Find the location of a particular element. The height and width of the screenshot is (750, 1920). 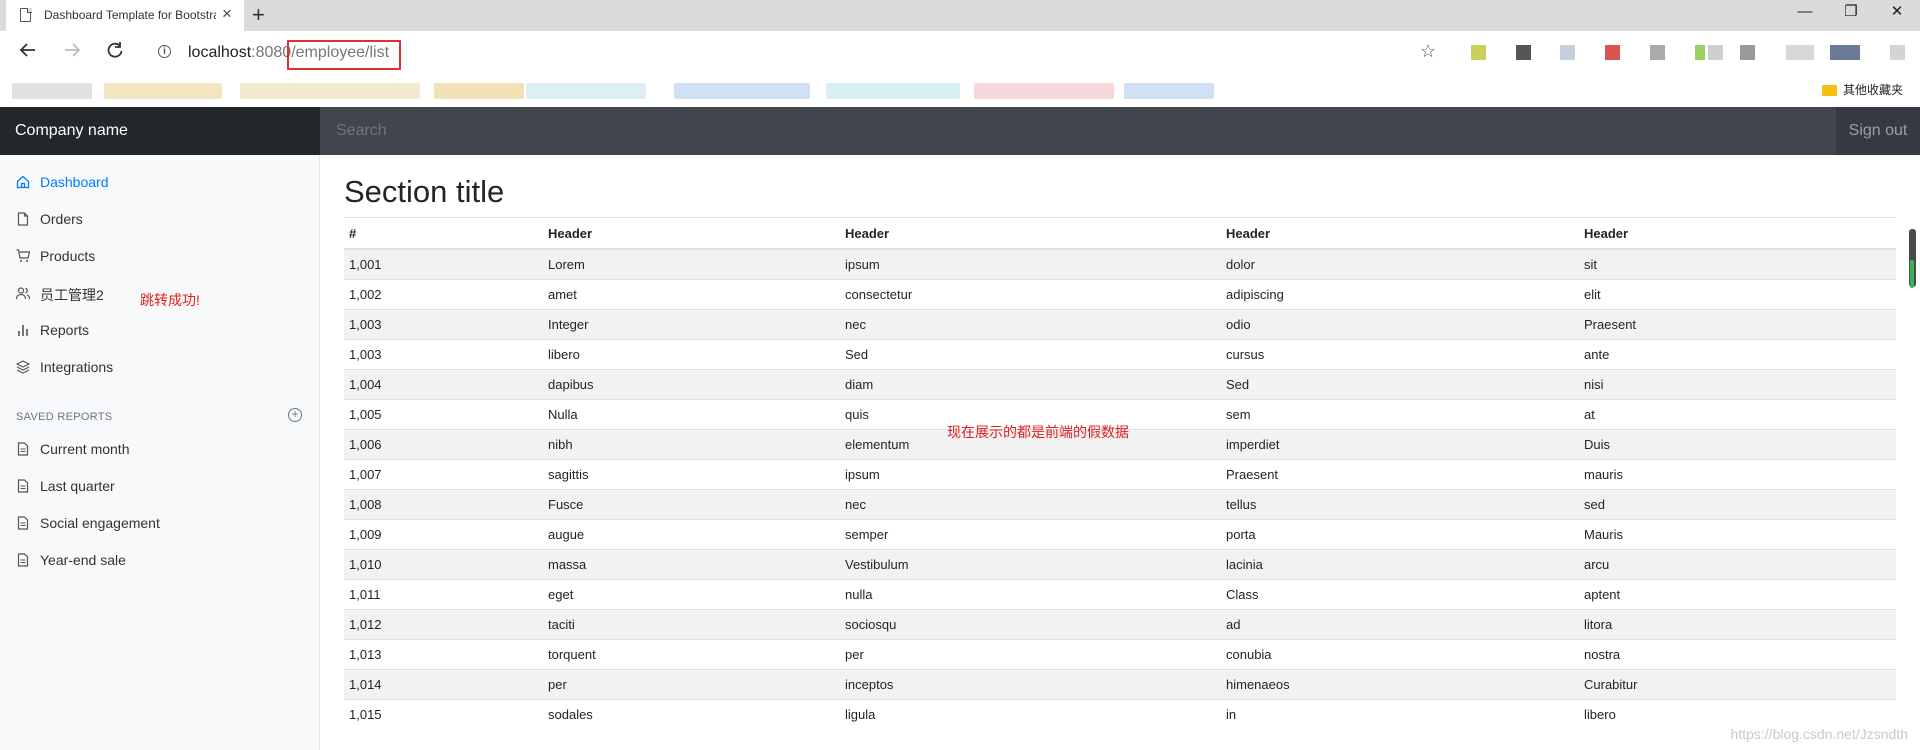

table-cell: sodales is located at coordinates (691, 714).